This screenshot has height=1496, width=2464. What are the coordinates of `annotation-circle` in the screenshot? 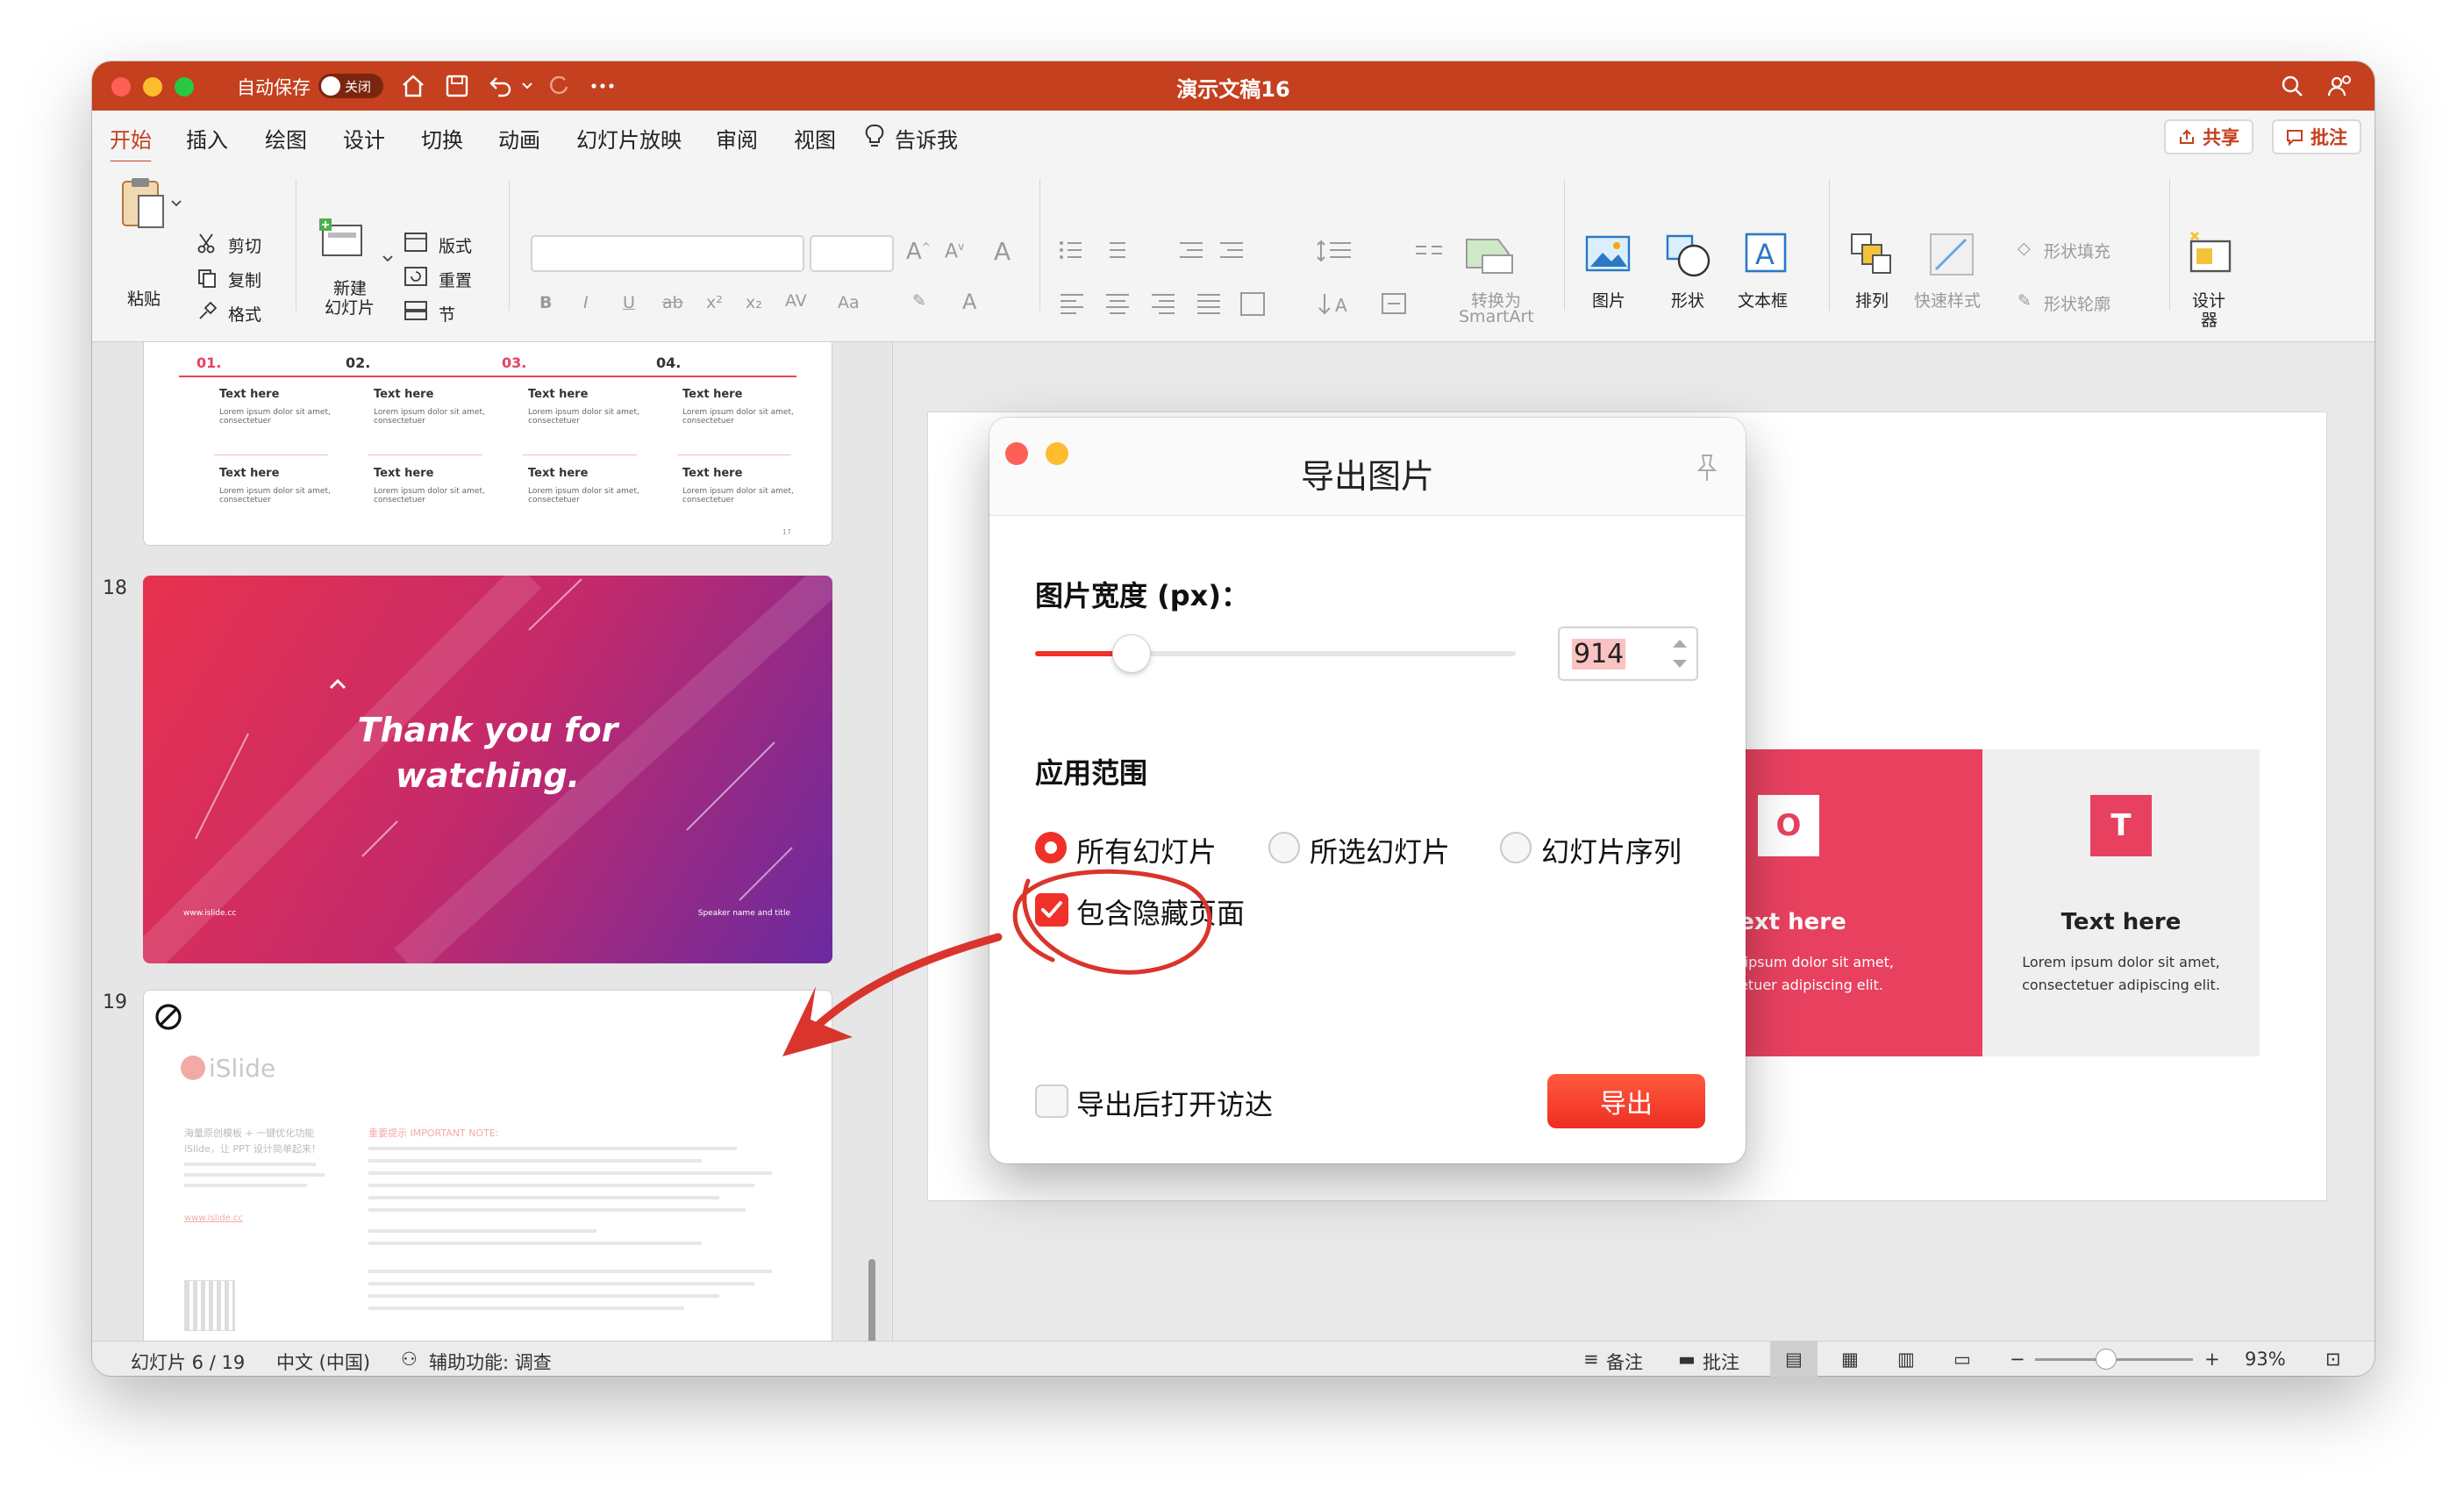 It's located at (1112, 922).